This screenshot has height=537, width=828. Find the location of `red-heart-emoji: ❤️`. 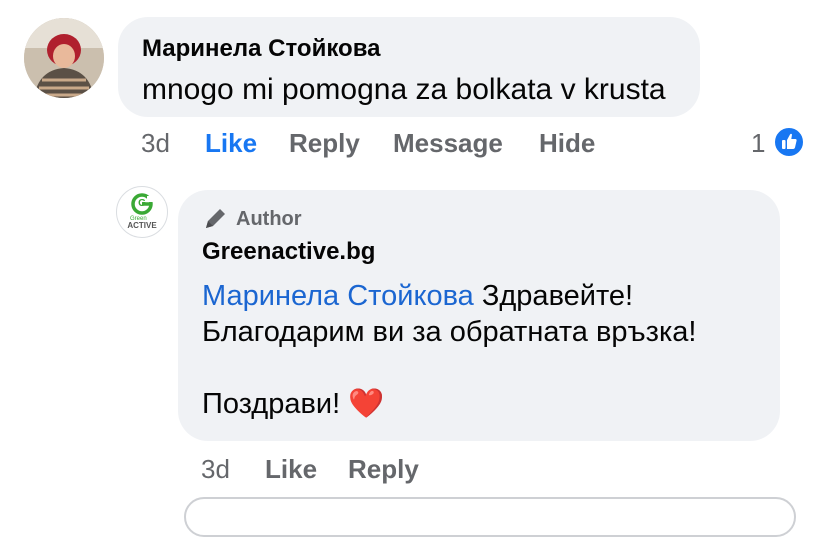

red-heart-emoji: ❤️ is located at coordinates (366, 404).